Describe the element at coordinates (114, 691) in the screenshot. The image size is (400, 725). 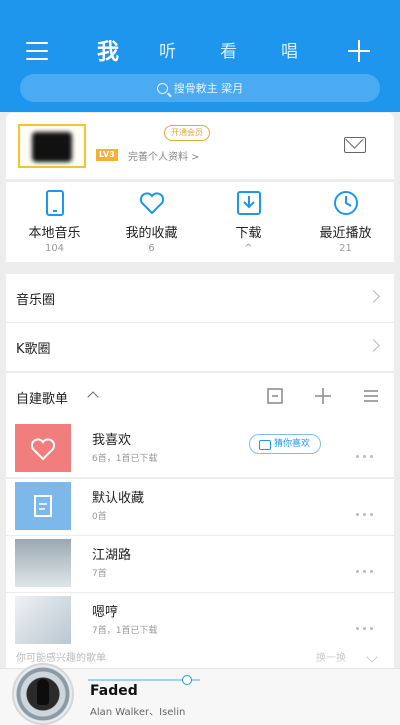
I see `song-title: Faded` at that location.